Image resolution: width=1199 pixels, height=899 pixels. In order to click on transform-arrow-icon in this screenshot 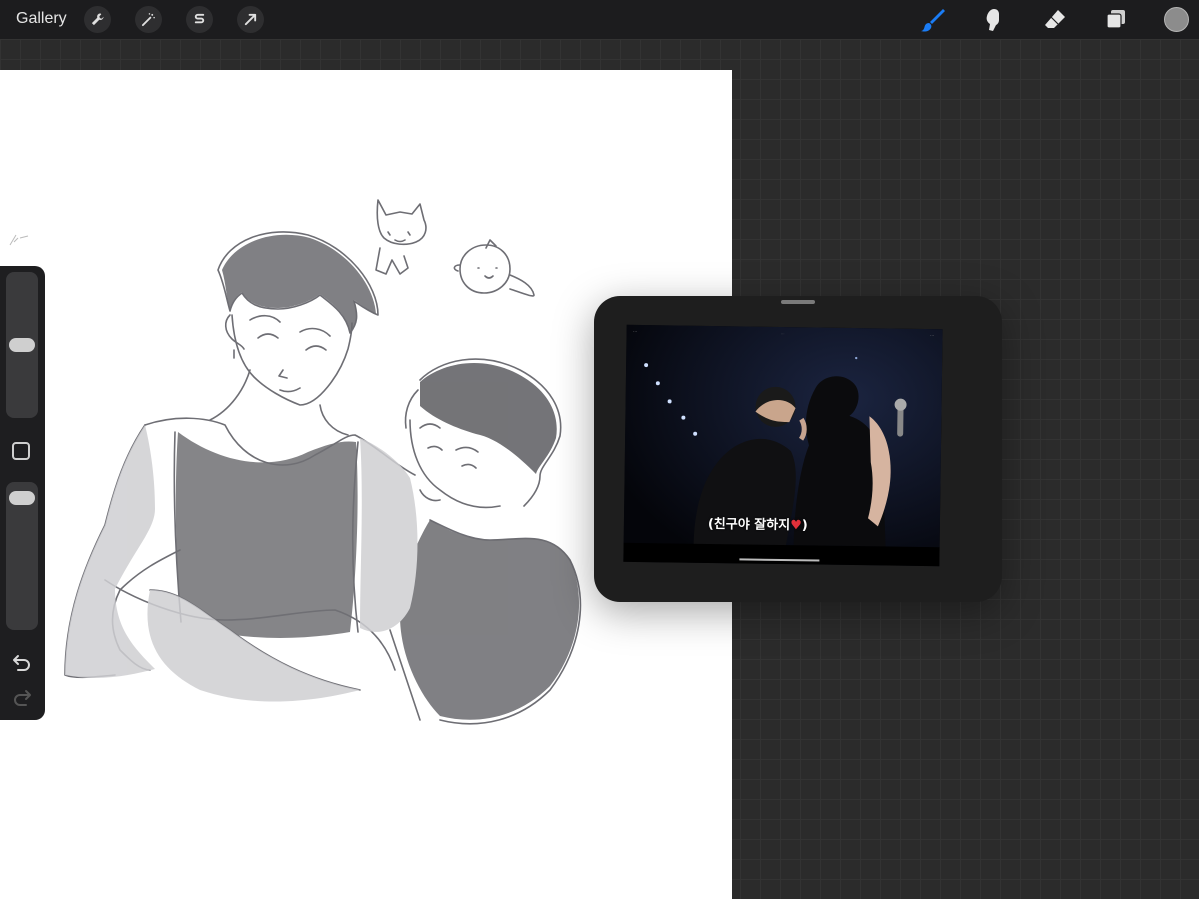, I will do `click(250, 19)`.